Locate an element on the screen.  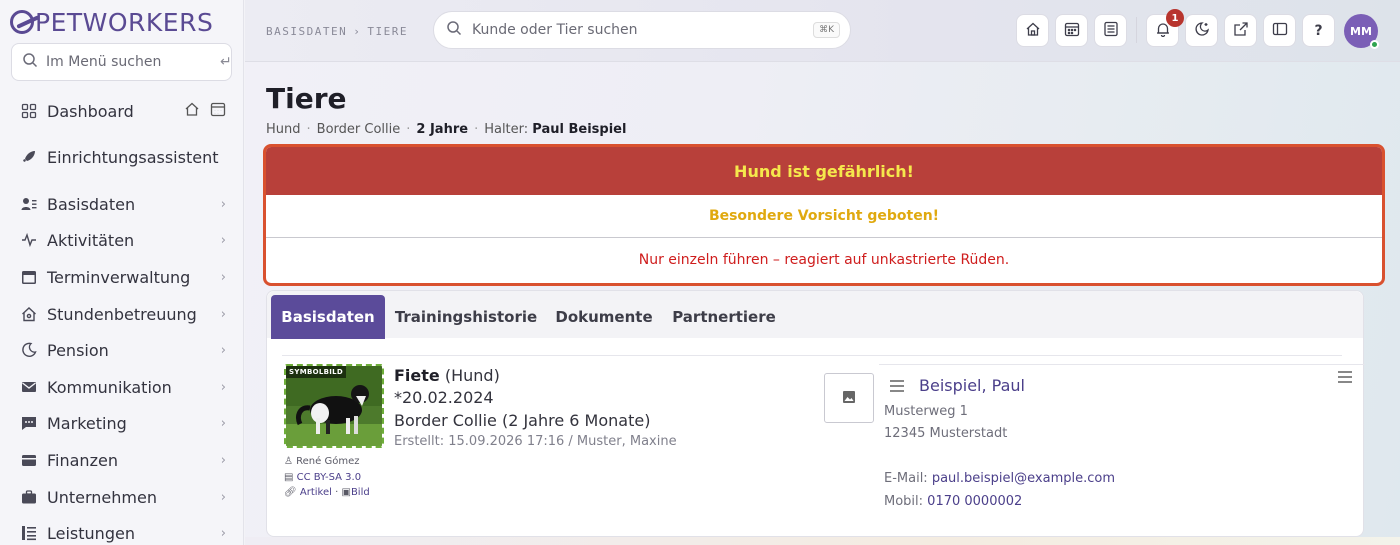
tab-partnertiere: Partnertiere is located at coordinates (724, 317).